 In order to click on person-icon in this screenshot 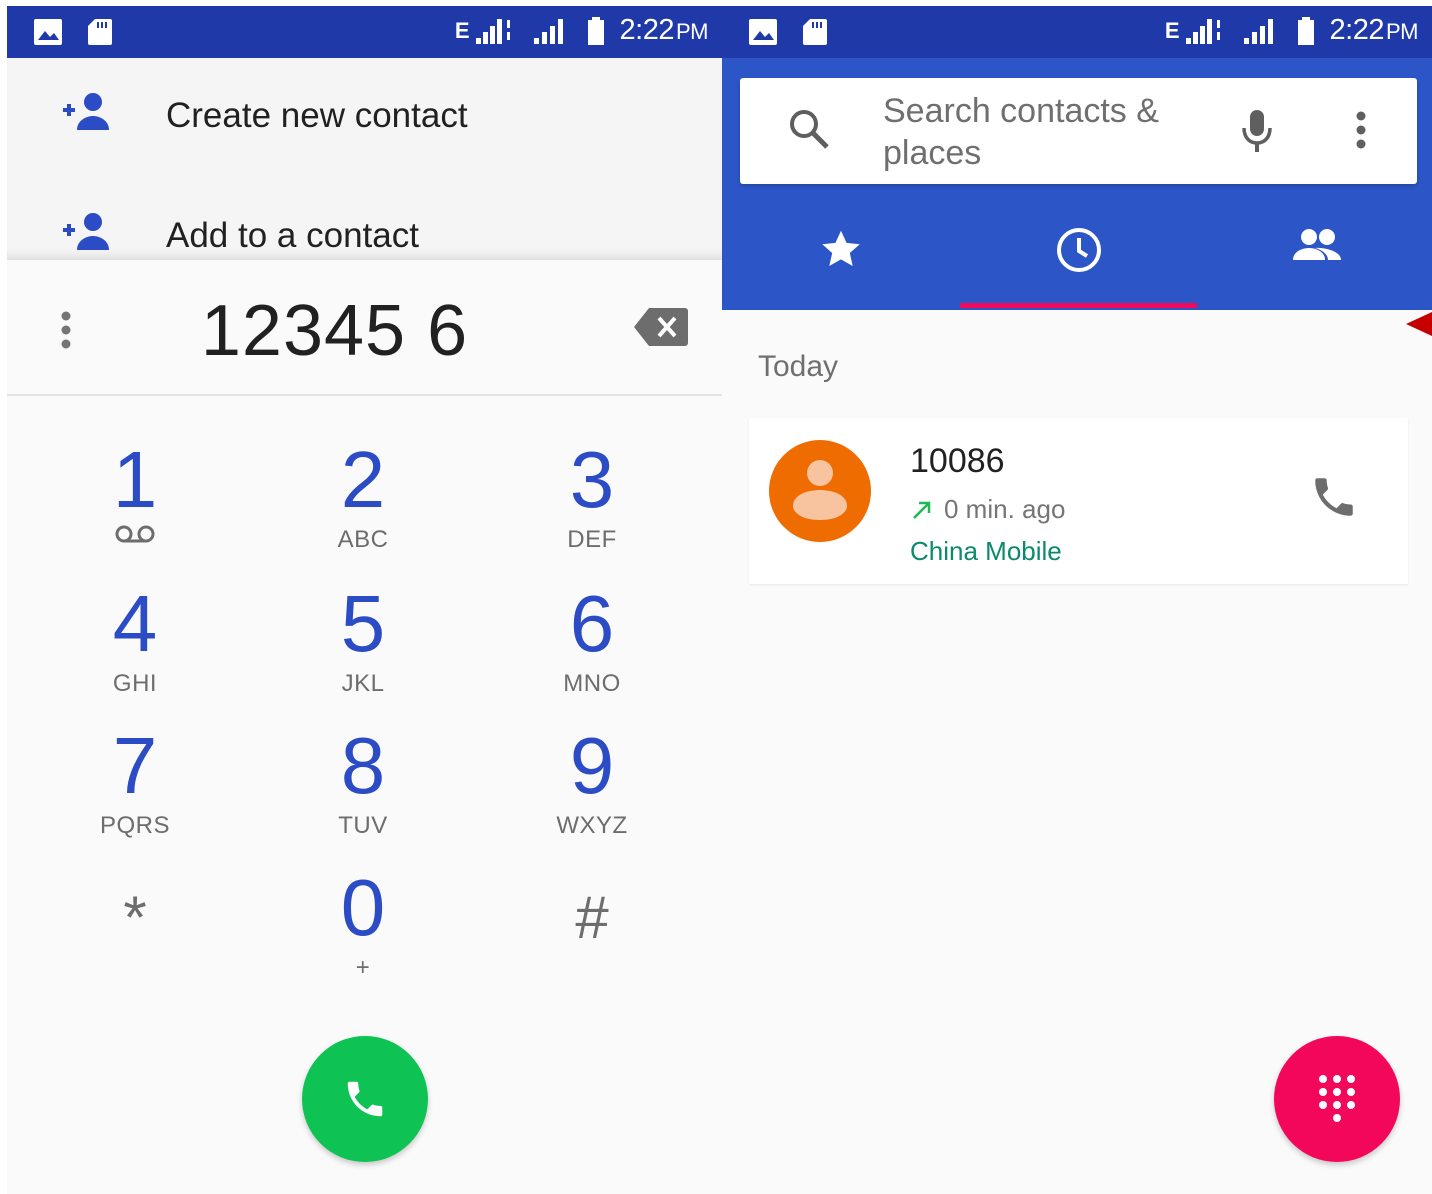, I will do `click(820, 490)`.